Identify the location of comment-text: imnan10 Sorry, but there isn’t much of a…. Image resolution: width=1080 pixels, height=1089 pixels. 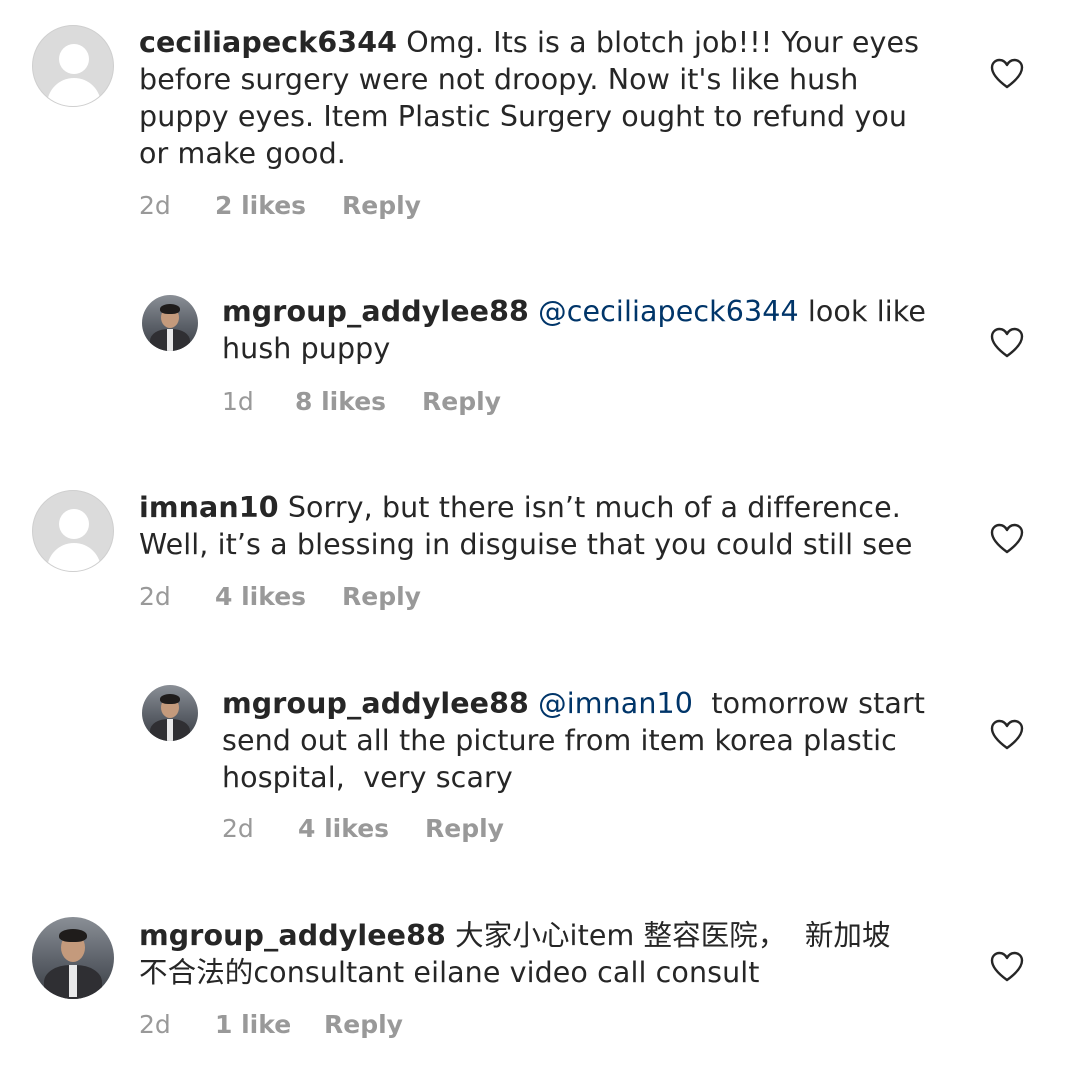
(549, 526).